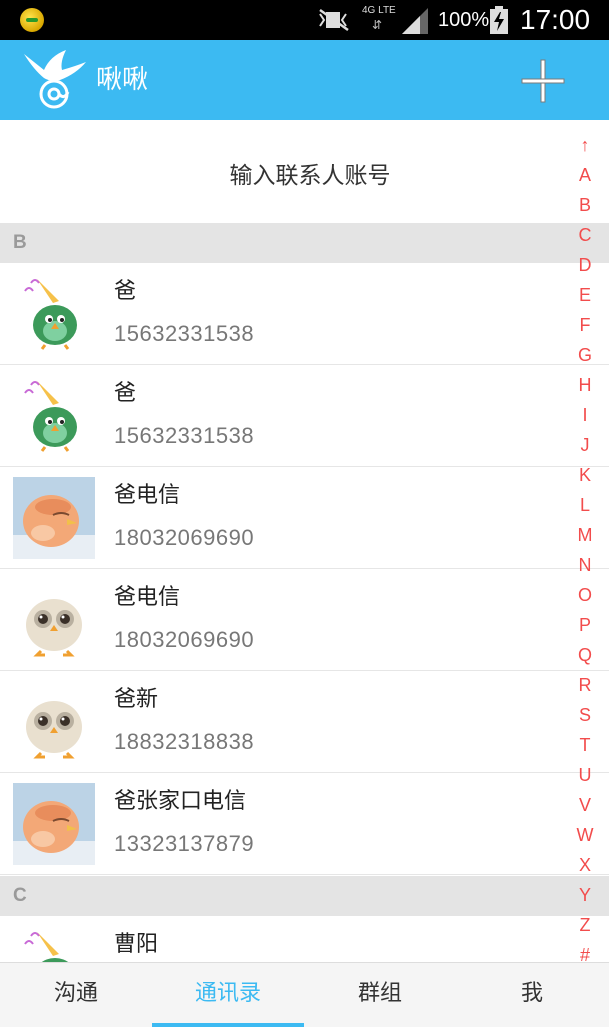  What do you see at coordinates (585, 715) in the screenshot?
I see `alpha-index-item: S` at bounding box center [585, 715].